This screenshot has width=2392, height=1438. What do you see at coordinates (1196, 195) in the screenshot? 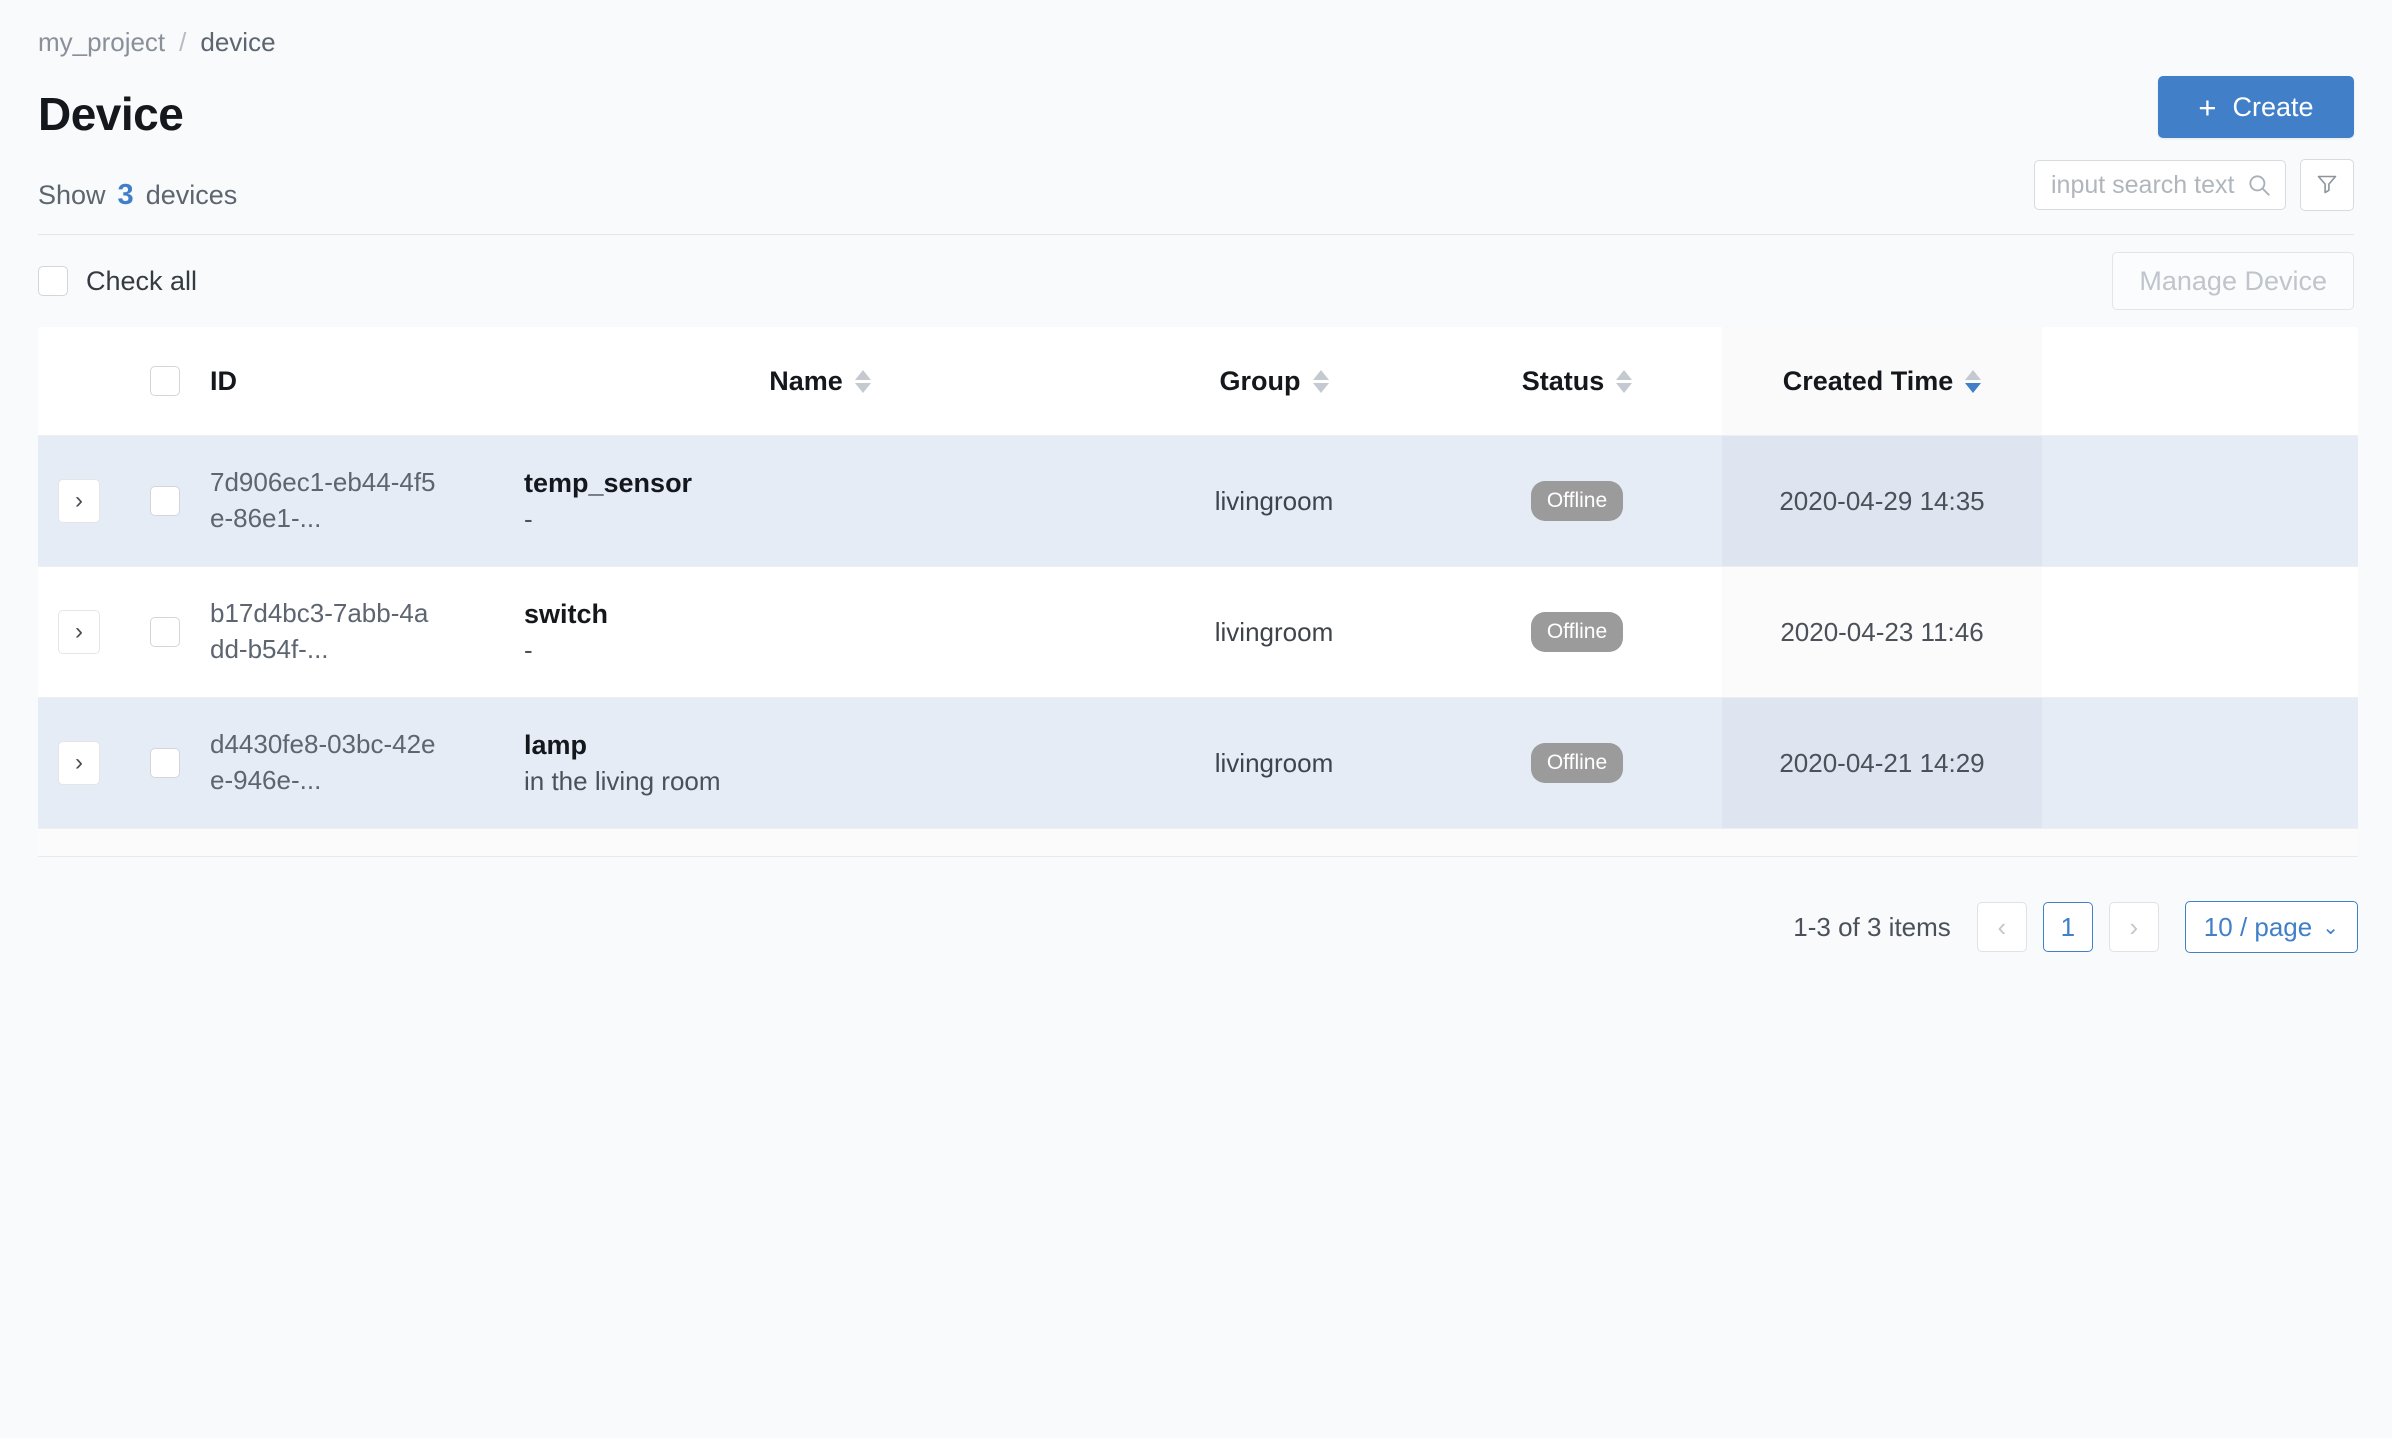
I see `device-count-text: Show 3 devices` at bounding box center [1196, 195].